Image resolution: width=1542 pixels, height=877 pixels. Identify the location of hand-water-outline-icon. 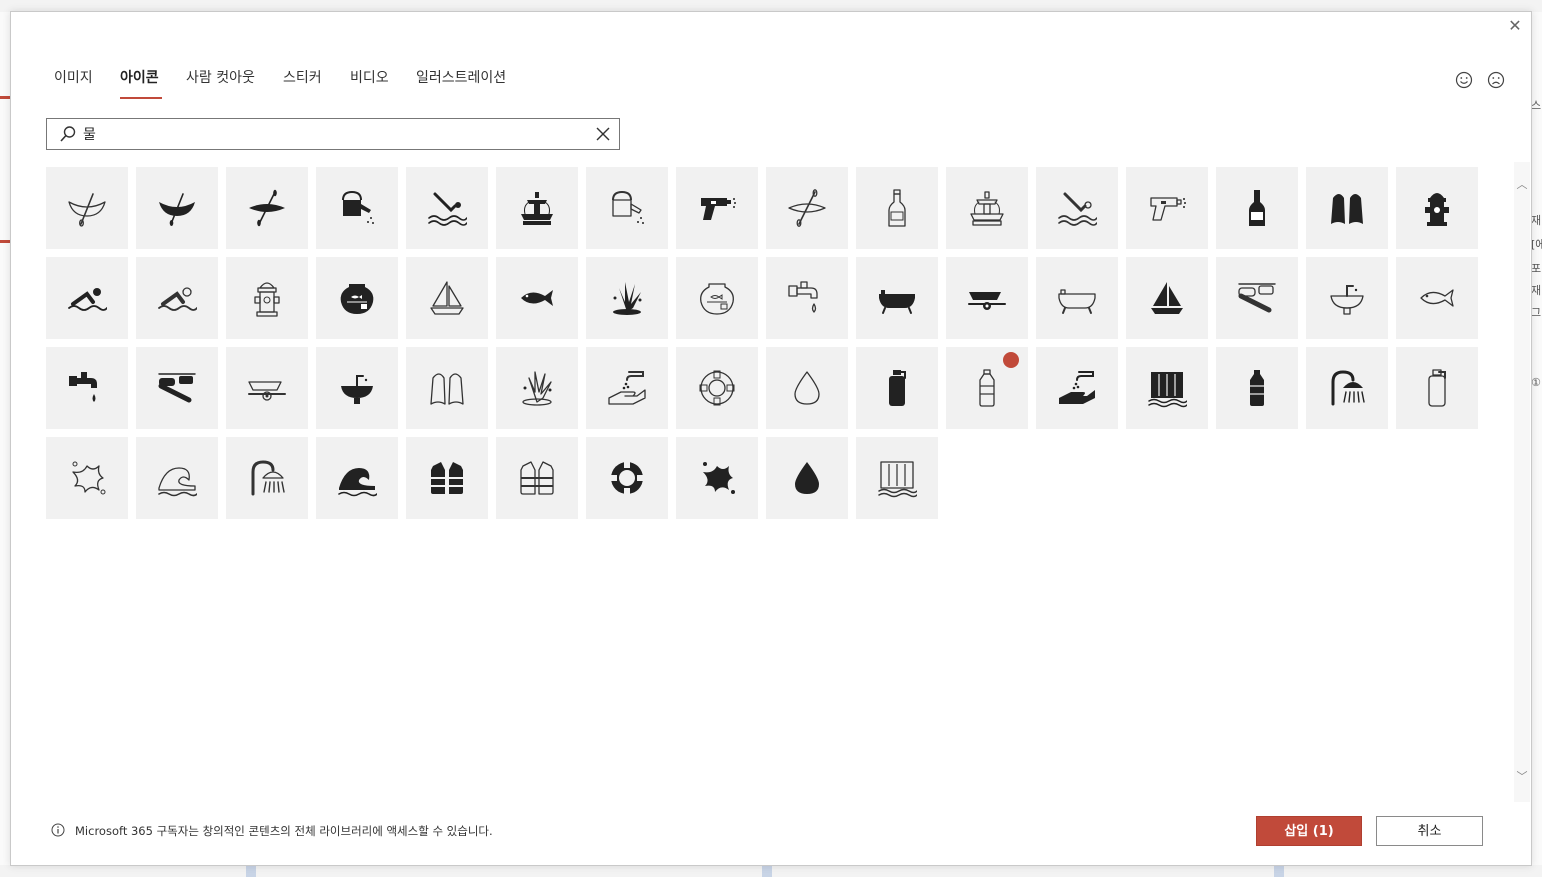
(627, 388).